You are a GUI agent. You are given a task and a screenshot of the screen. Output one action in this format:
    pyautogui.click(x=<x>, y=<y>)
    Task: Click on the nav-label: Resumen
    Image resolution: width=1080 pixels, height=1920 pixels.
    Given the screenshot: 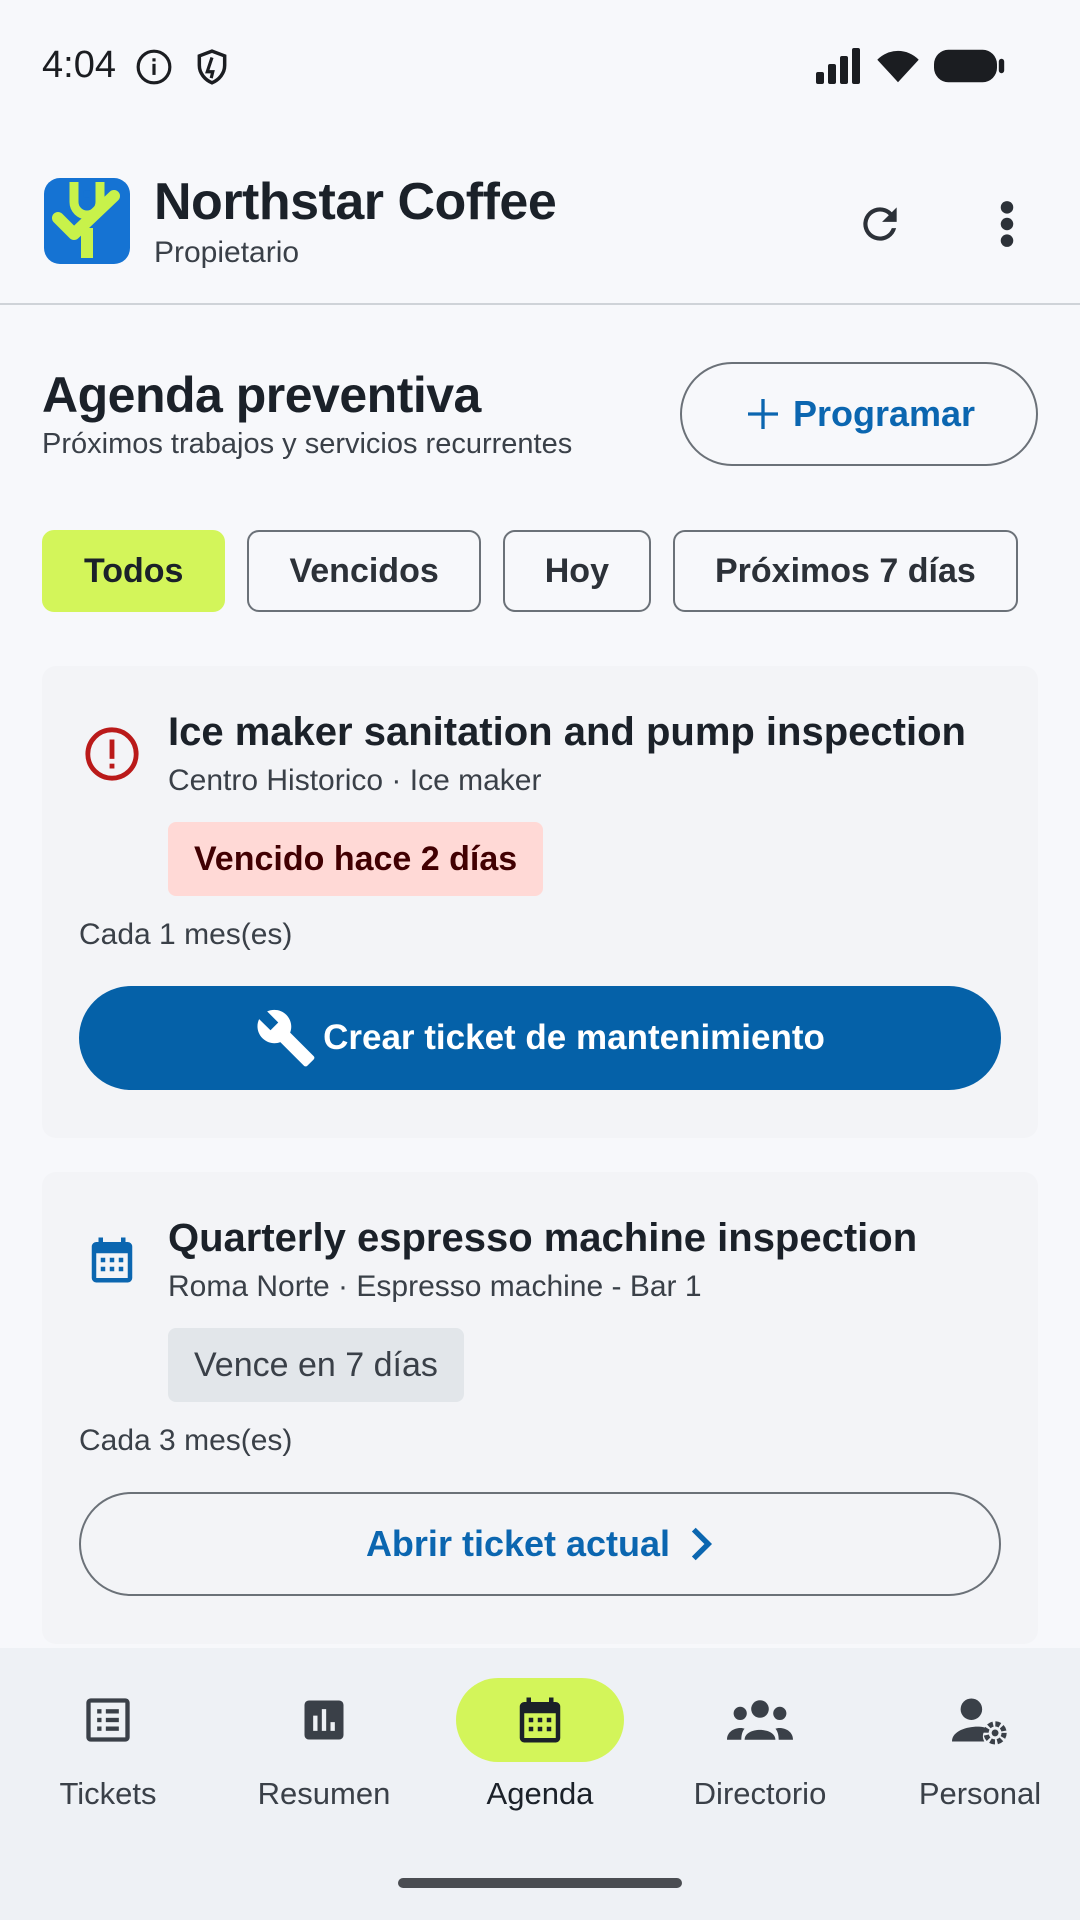 What is the action you would take?
    pyautogui.click(x=324, y=1793)
    